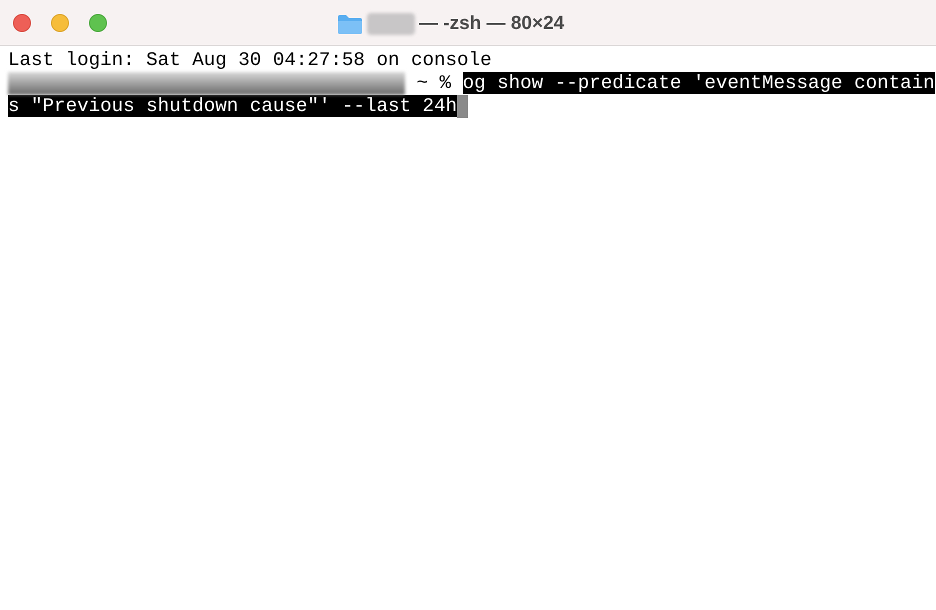  Describe the element at coordinates (462, 106) in the screenshot. I see `text-cursor` at that location.